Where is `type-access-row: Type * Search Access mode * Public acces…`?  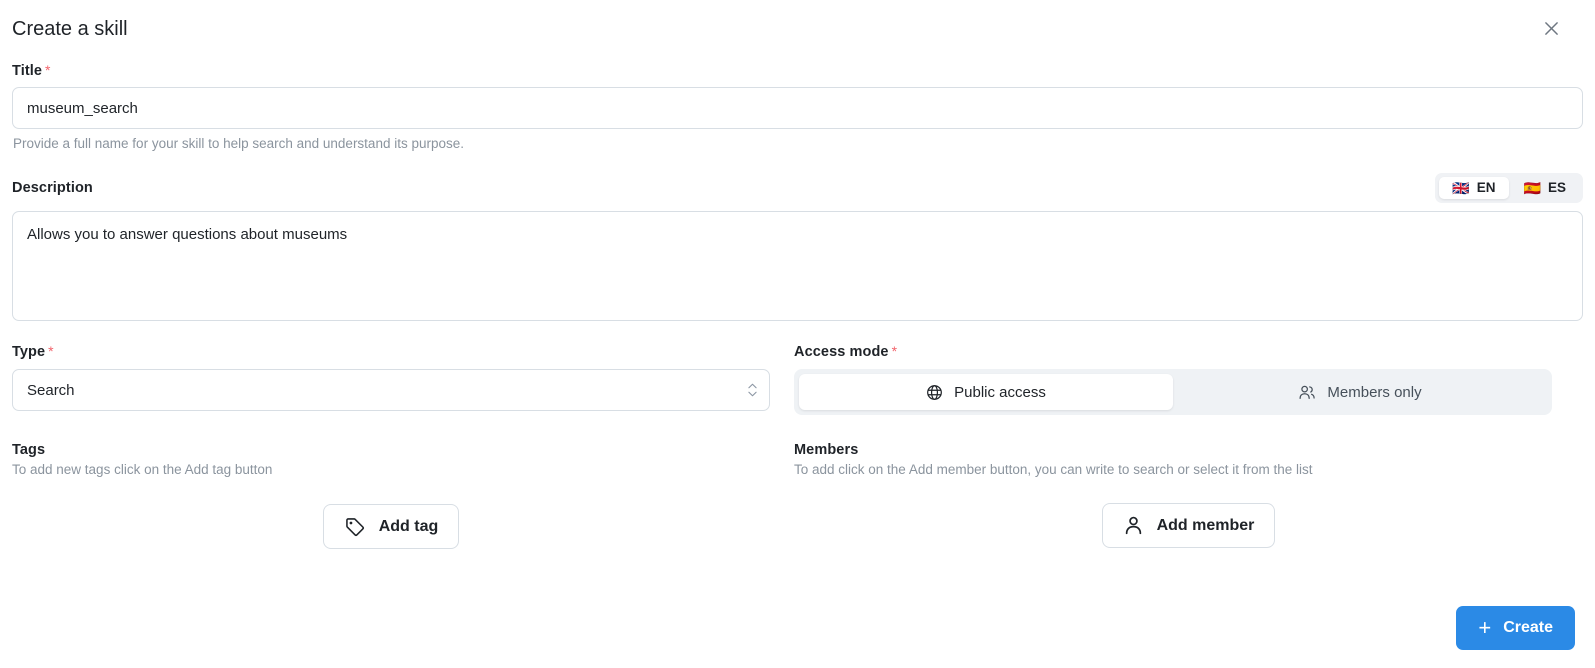
type-access-row: Type * Search Access mode * Public acces… is located at coordinates (797, 379).